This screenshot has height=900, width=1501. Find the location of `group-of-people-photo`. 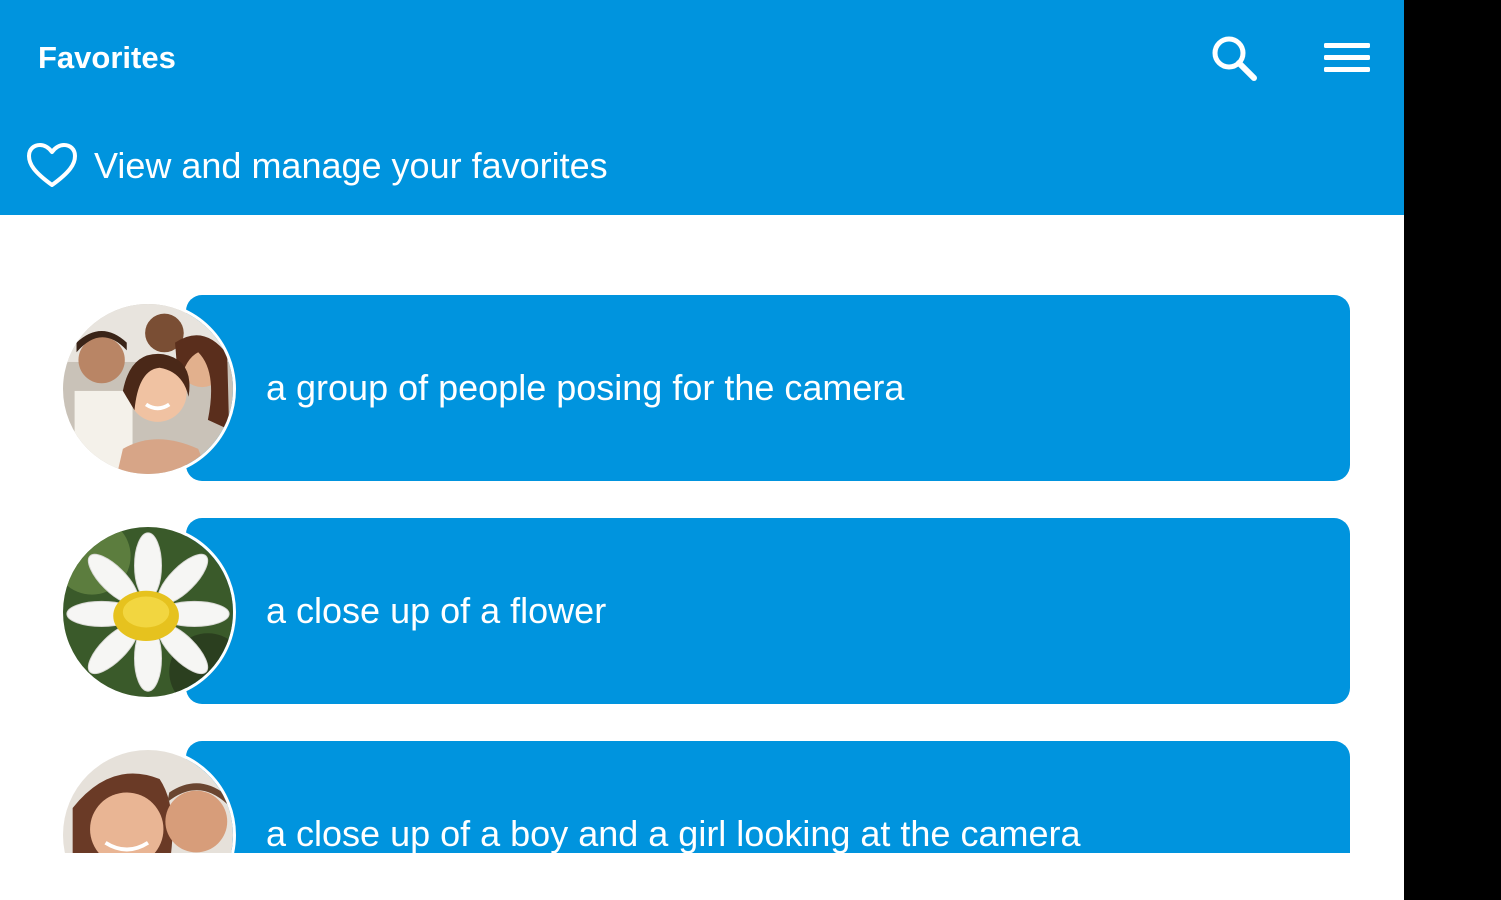

group-of-people-photo is located at coordinates (148, 389).